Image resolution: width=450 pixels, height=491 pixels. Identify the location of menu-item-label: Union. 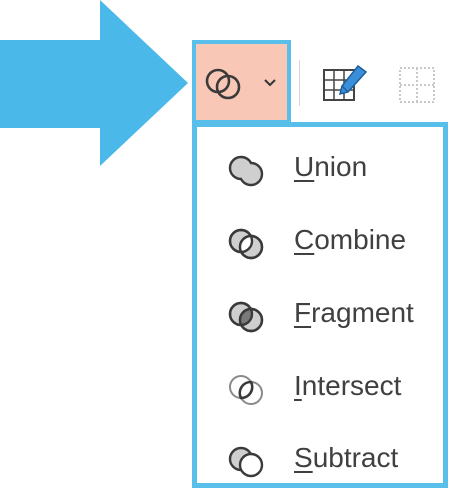
(331, 166).